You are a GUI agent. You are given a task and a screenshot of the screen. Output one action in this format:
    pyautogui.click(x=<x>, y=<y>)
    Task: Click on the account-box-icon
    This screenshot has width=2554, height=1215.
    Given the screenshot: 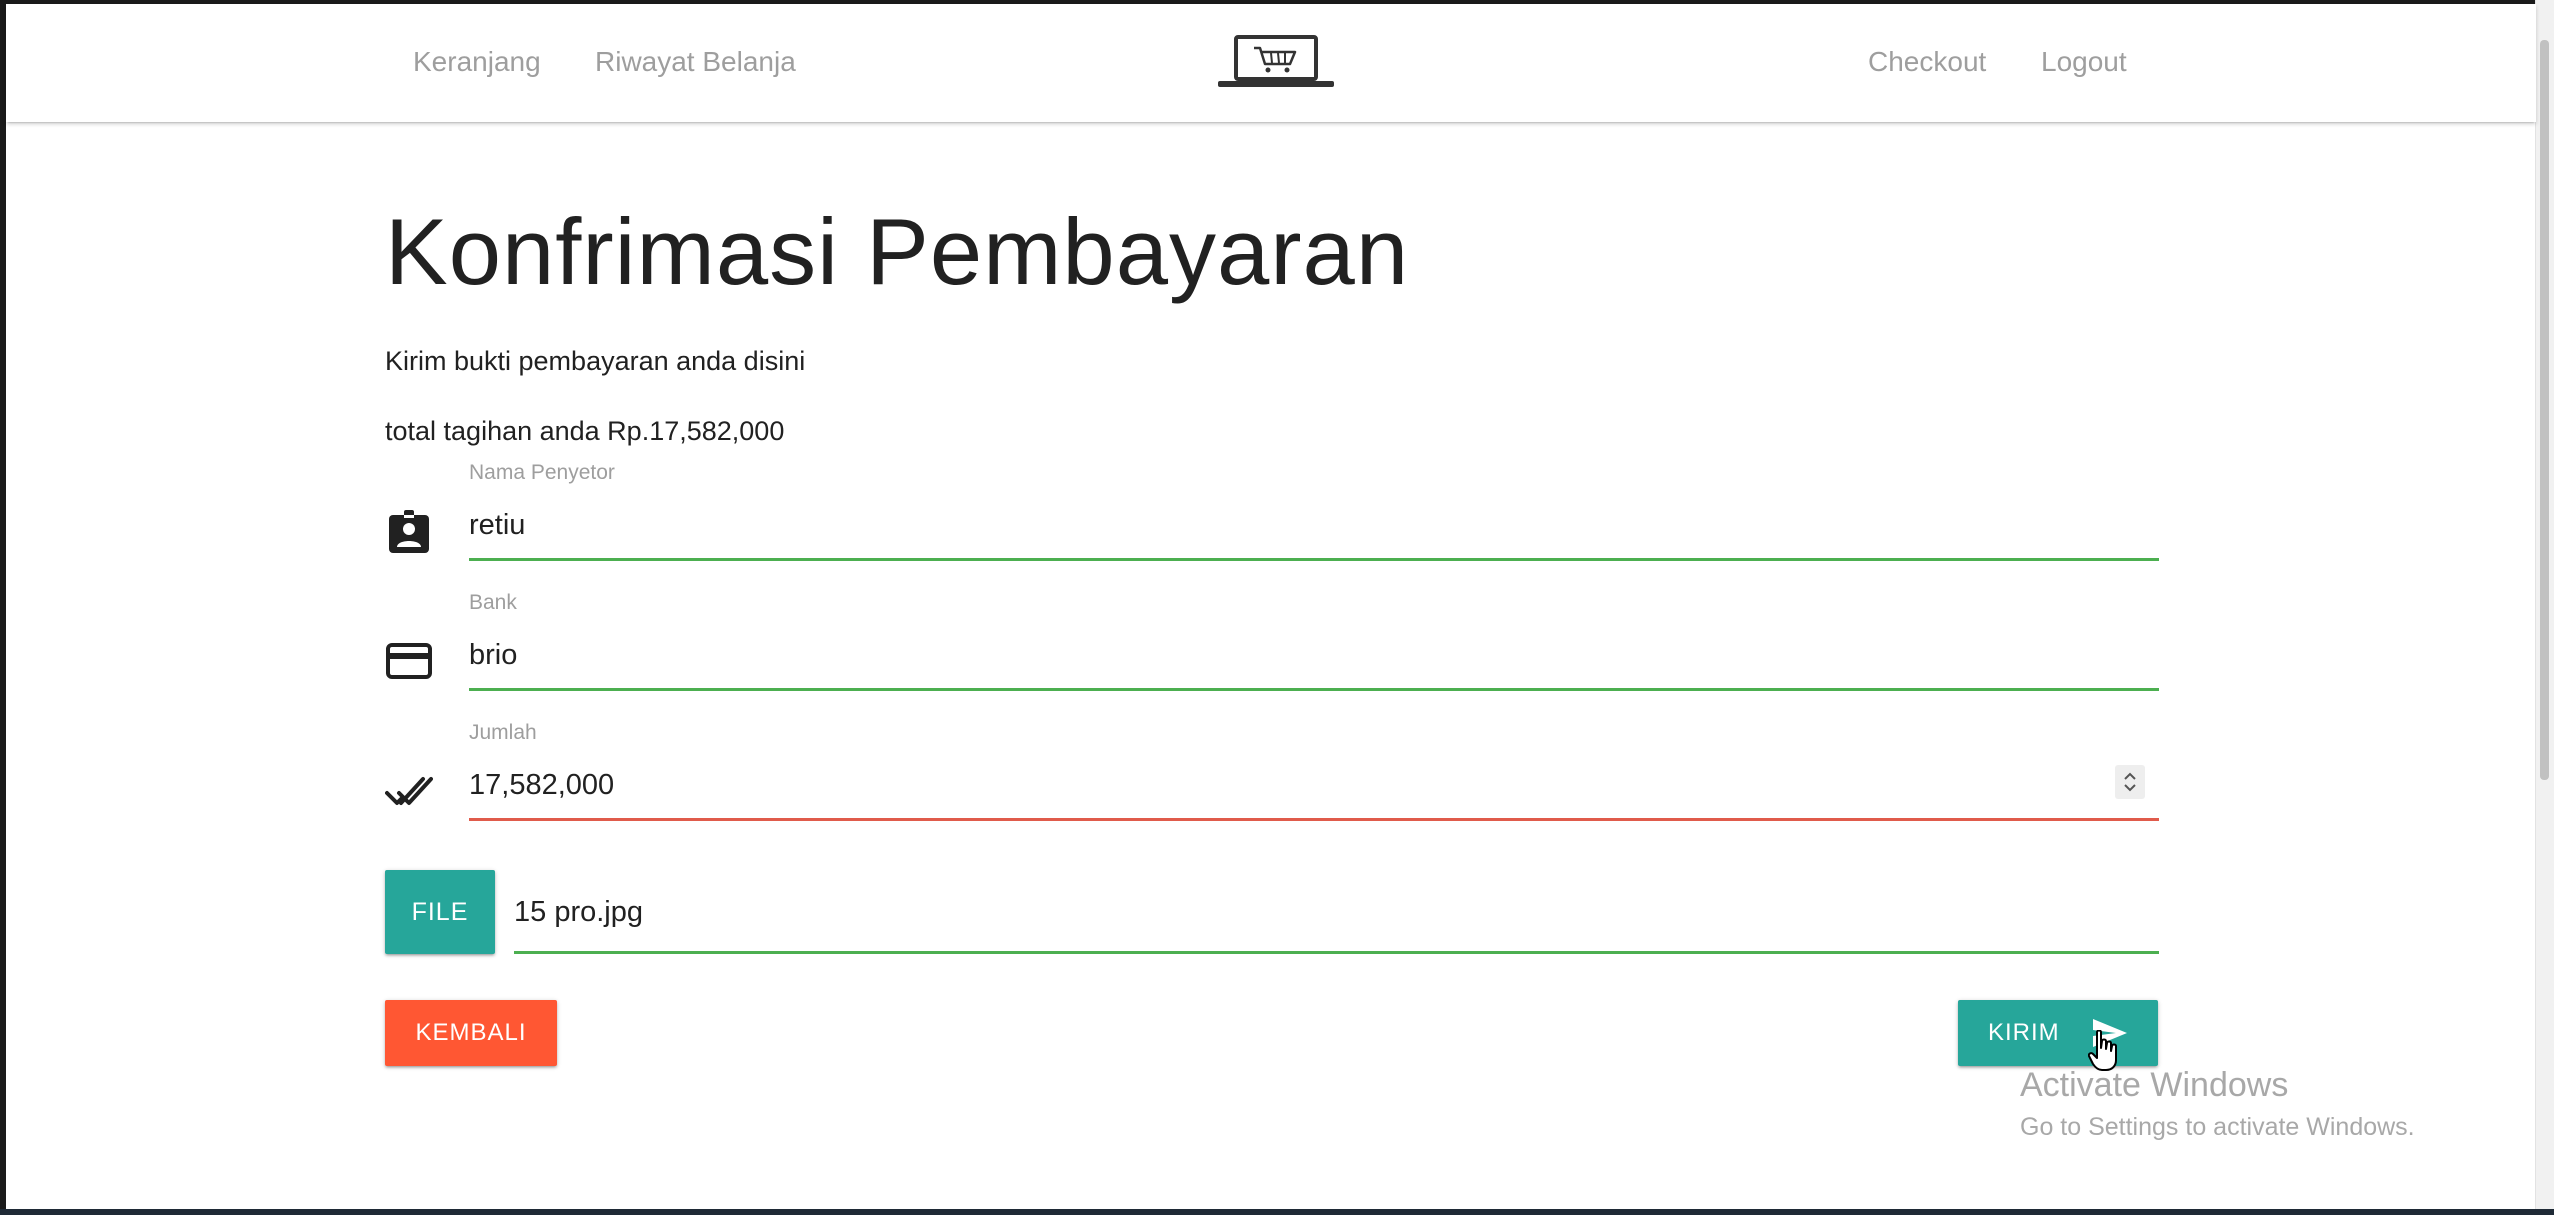 What is the action you would take?
    pyautogui.click(x=409, y=531)
    